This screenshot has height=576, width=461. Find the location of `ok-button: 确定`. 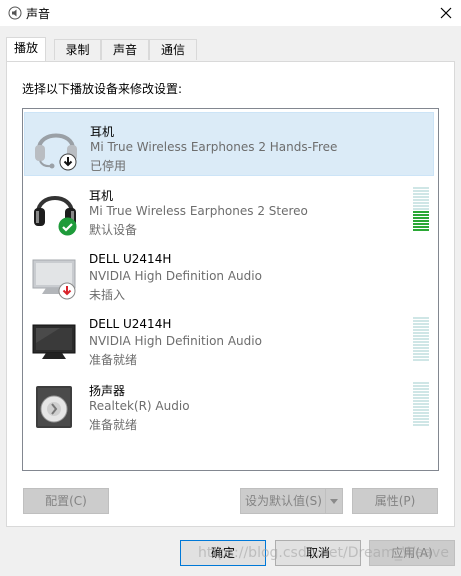

ok-button: 确定 is located at coordinates (223, 553).